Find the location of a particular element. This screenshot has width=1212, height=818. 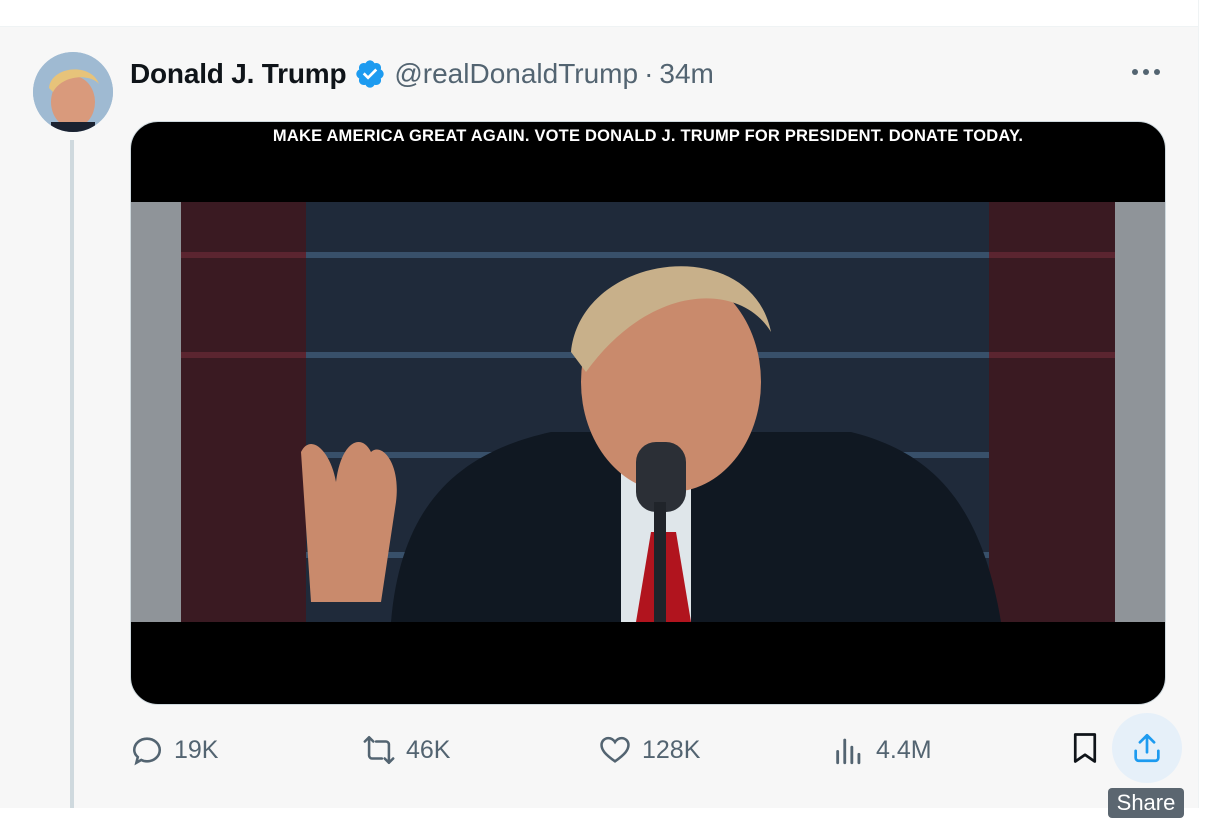

reply-count: 19K is located at coordinates (196, 749).